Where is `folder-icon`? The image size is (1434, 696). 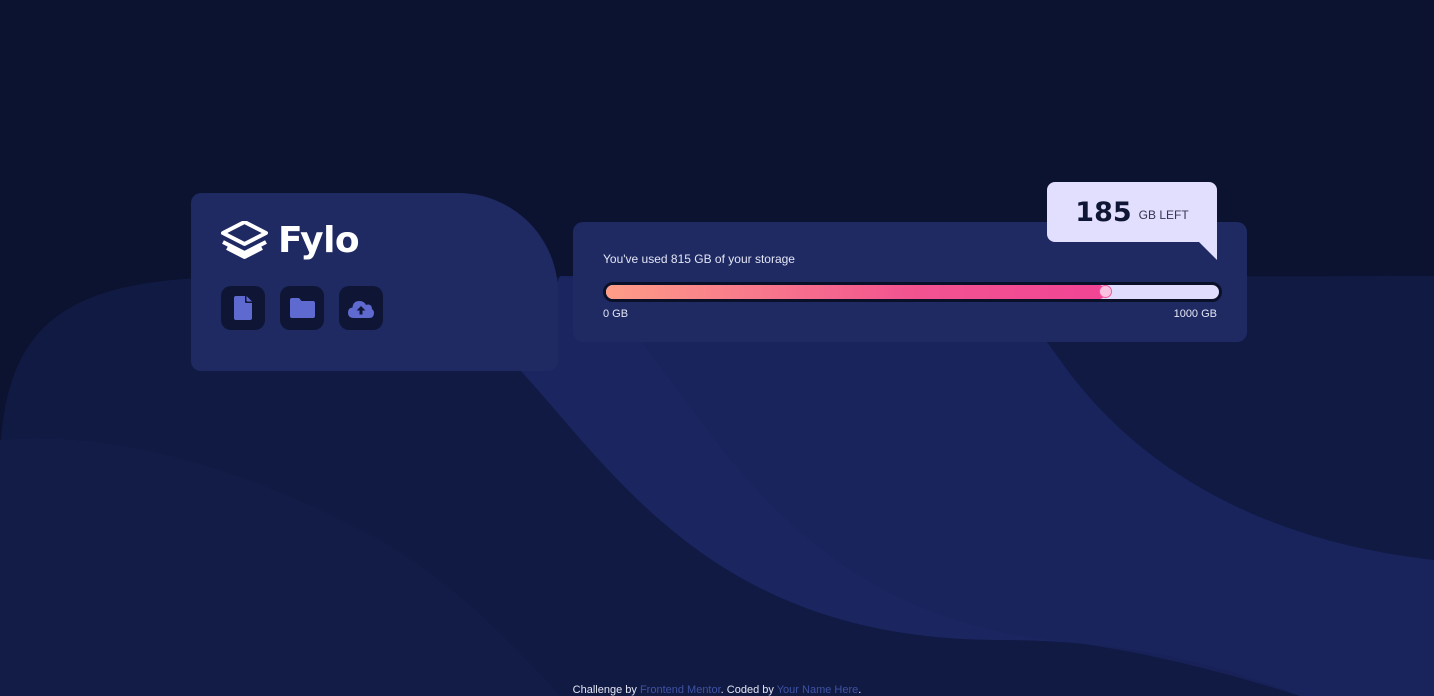
folder-icon is located at coordinates (302, 308).